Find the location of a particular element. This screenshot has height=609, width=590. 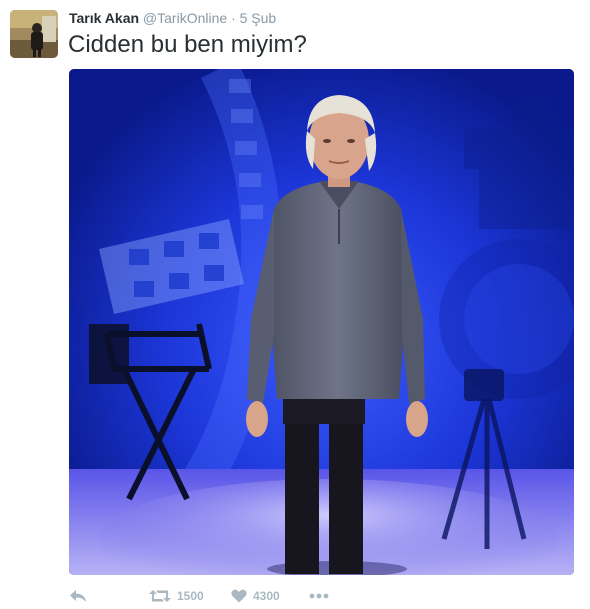

author-name: Tarık Akan is located at coordinates (104, 18).